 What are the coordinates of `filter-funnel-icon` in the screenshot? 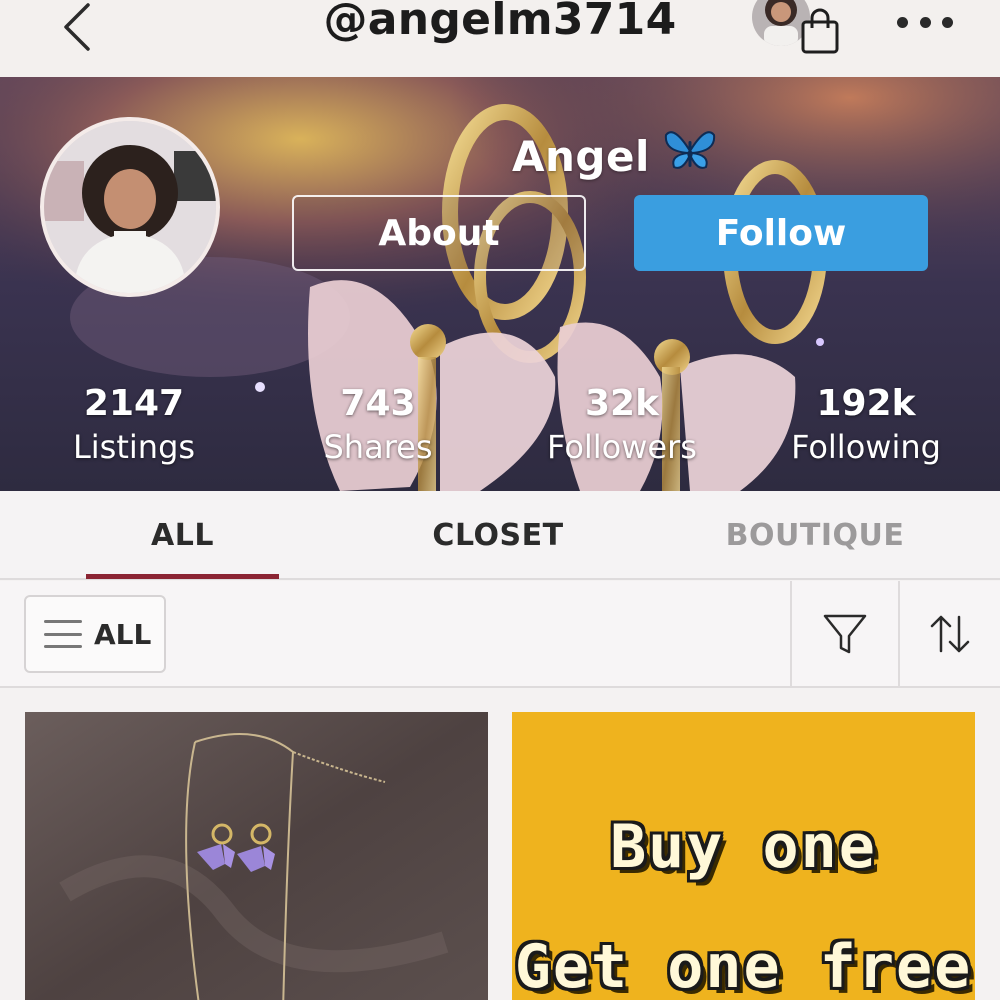 It's located at (845, 633).